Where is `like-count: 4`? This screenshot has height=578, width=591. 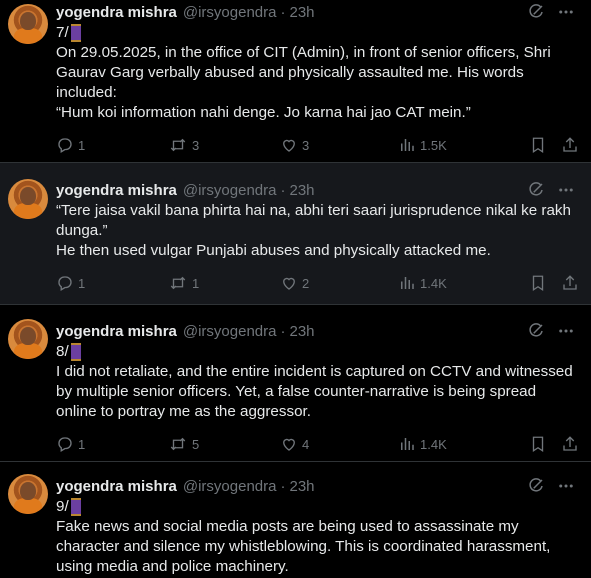
like-count: 4 is located at coordinates (306, 444).